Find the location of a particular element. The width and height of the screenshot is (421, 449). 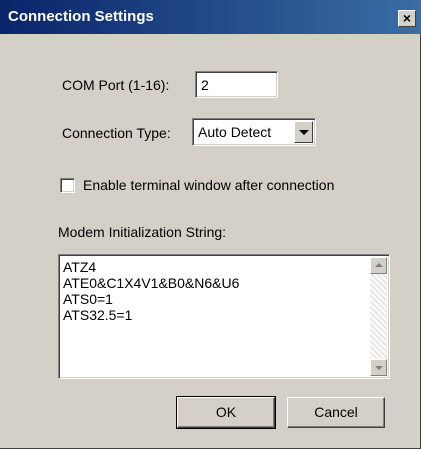

cancel-button: Cancel is located at coordinates (336, 412).